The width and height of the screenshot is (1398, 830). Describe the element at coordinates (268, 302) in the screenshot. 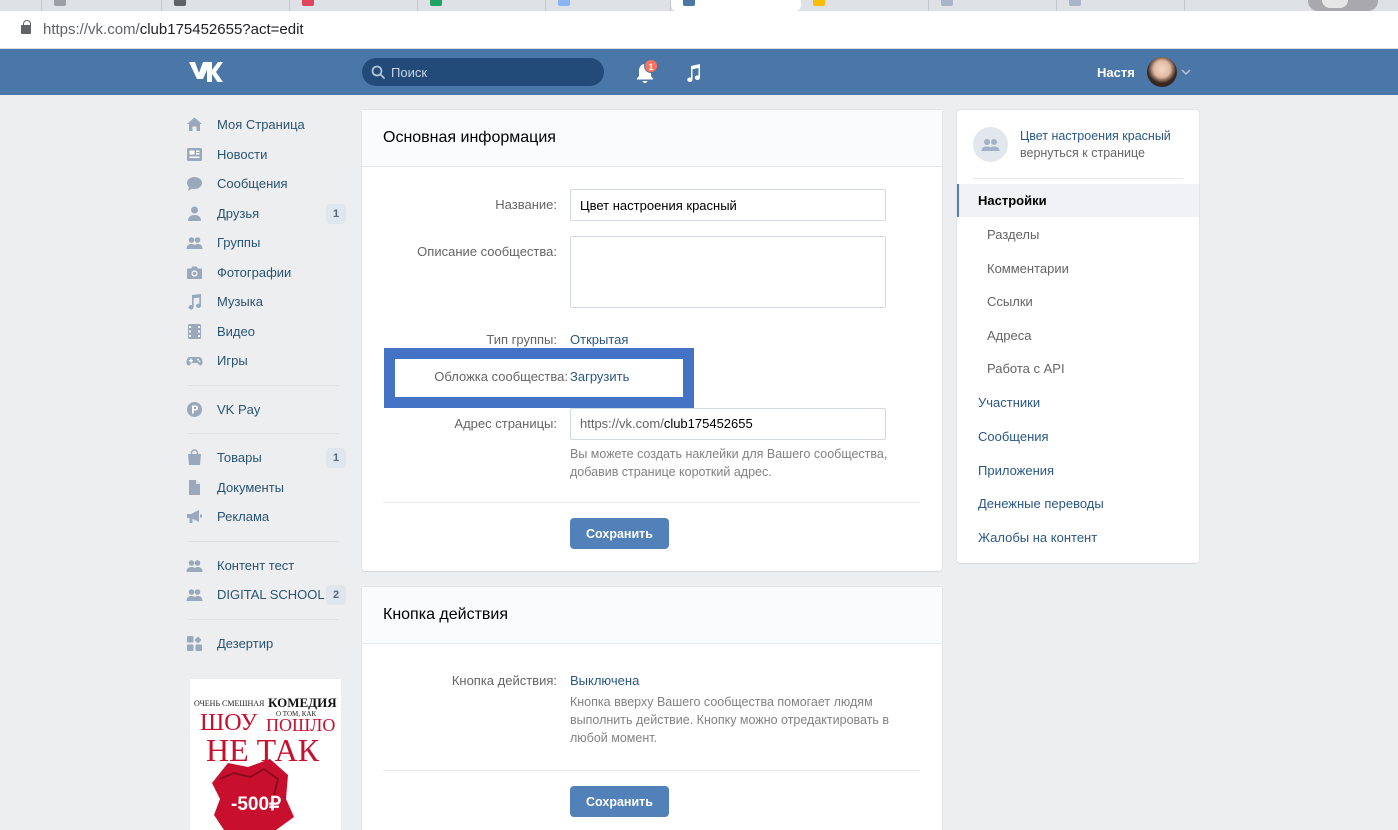

I see `nav-item-music: Музыка` at that location.